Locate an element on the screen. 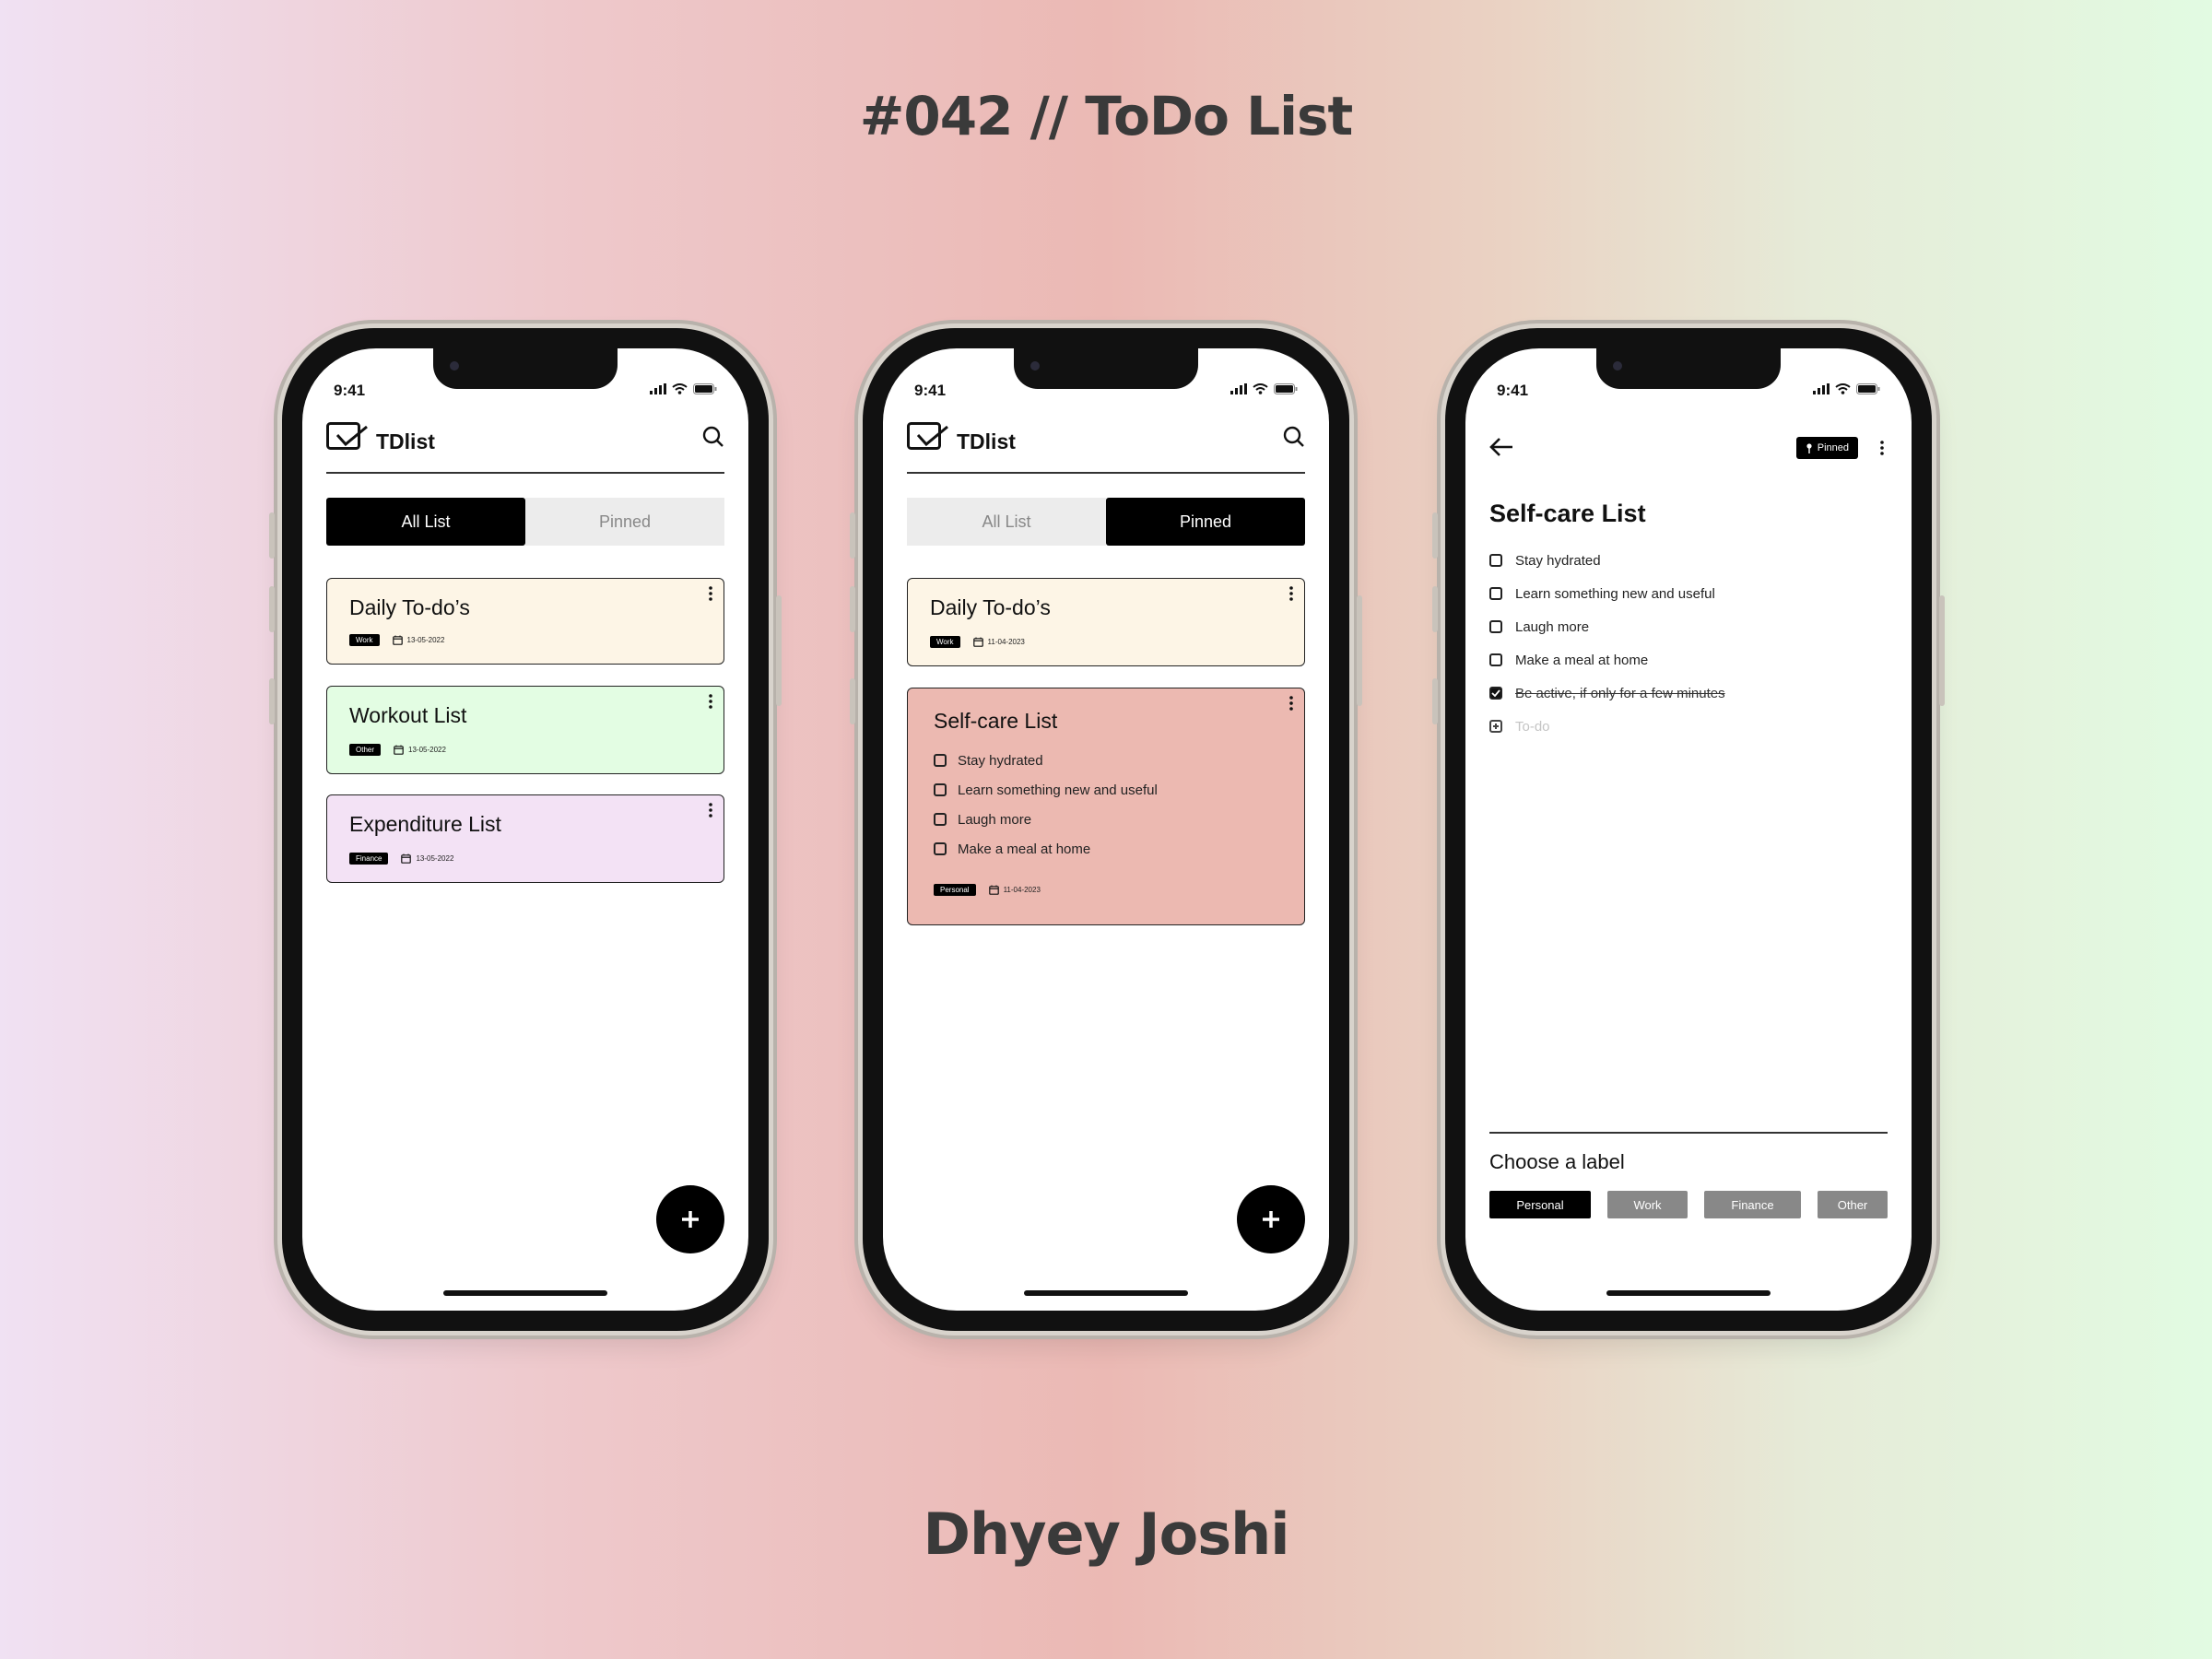 This screenshot has height=1659, width=2212. todo-text: Learn something new and useful is located at coordinates (1058, 790).